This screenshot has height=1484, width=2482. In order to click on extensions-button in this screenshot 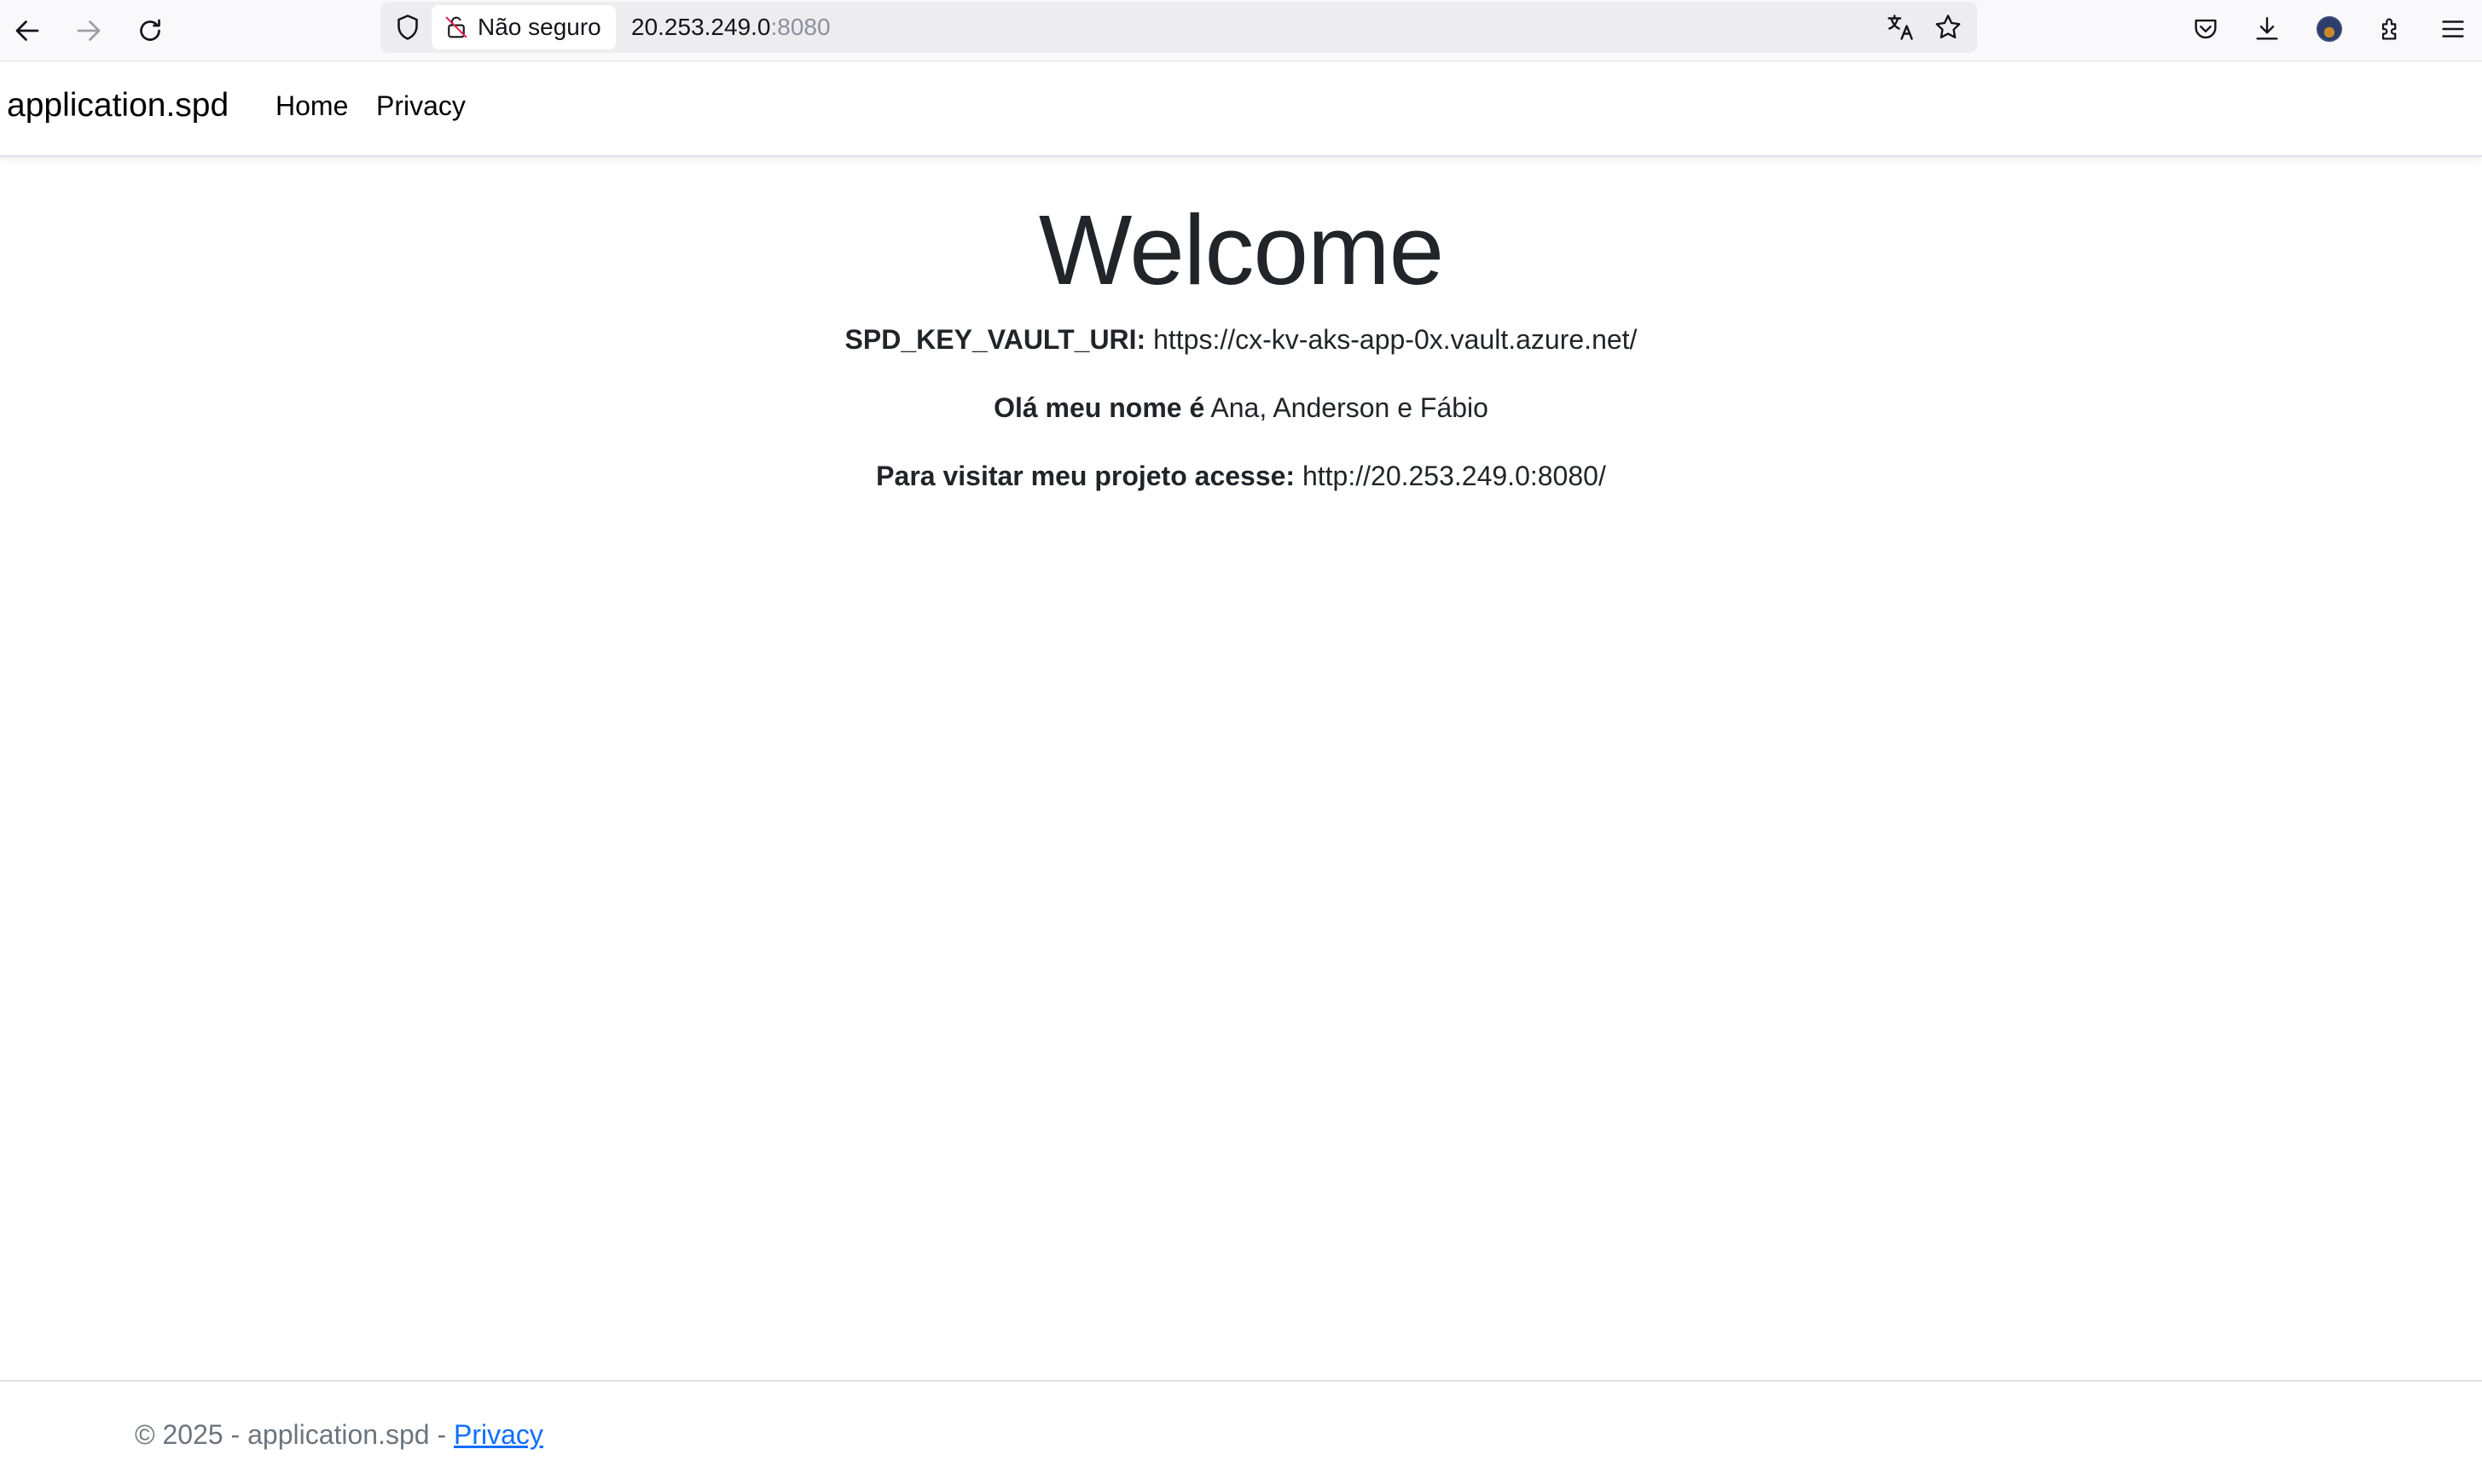, I will do `click(2391, 29)`.